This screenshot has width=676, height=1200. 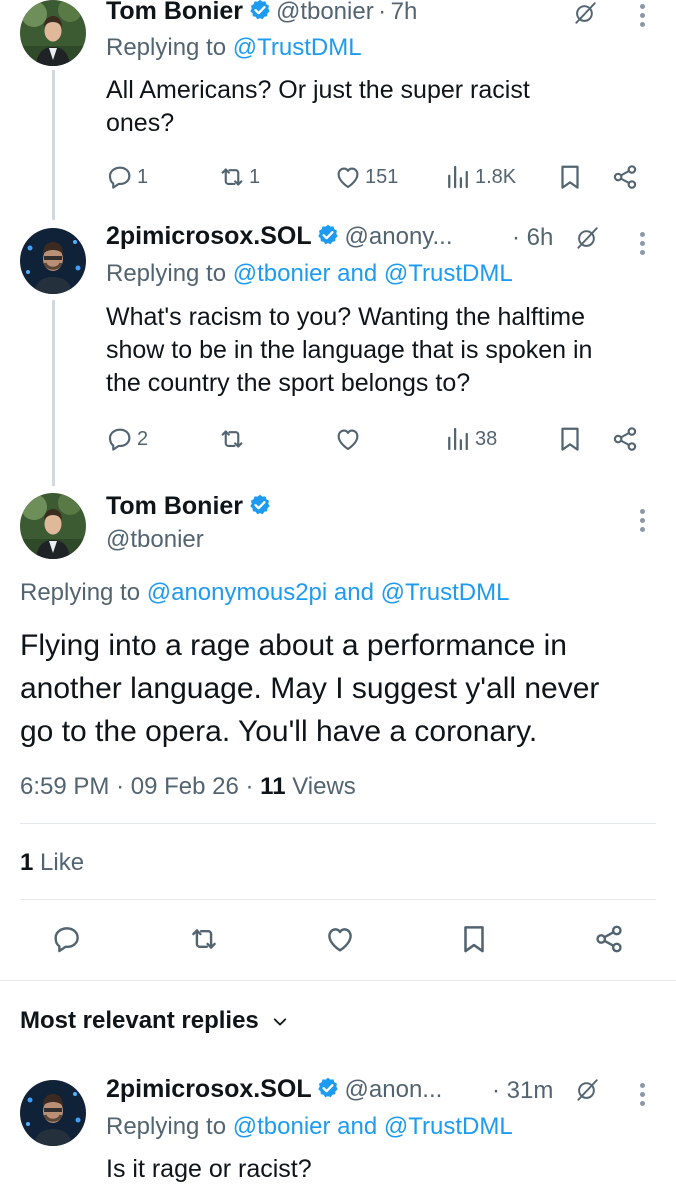 I want to click on view-count: 38, so click(x=486, y=438).